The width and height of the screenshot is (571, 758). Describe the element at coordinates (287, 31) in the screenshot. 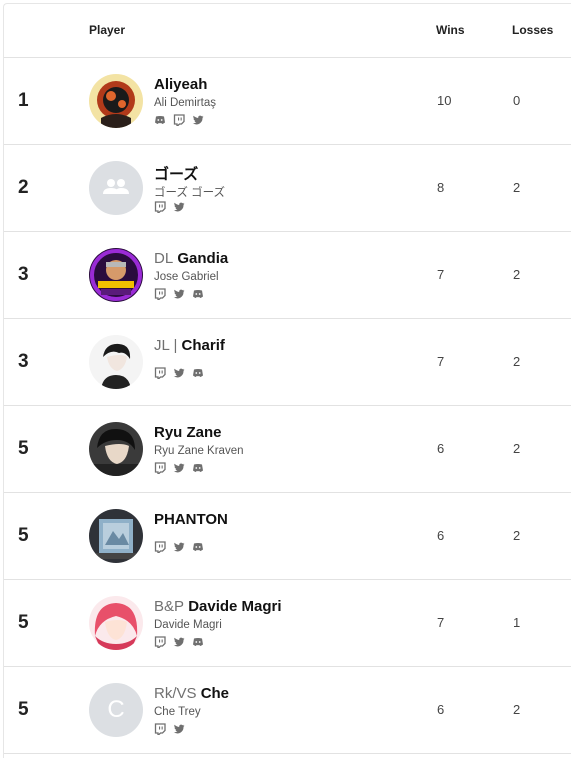

I see `table-header: Player Wins Losses` at that location.